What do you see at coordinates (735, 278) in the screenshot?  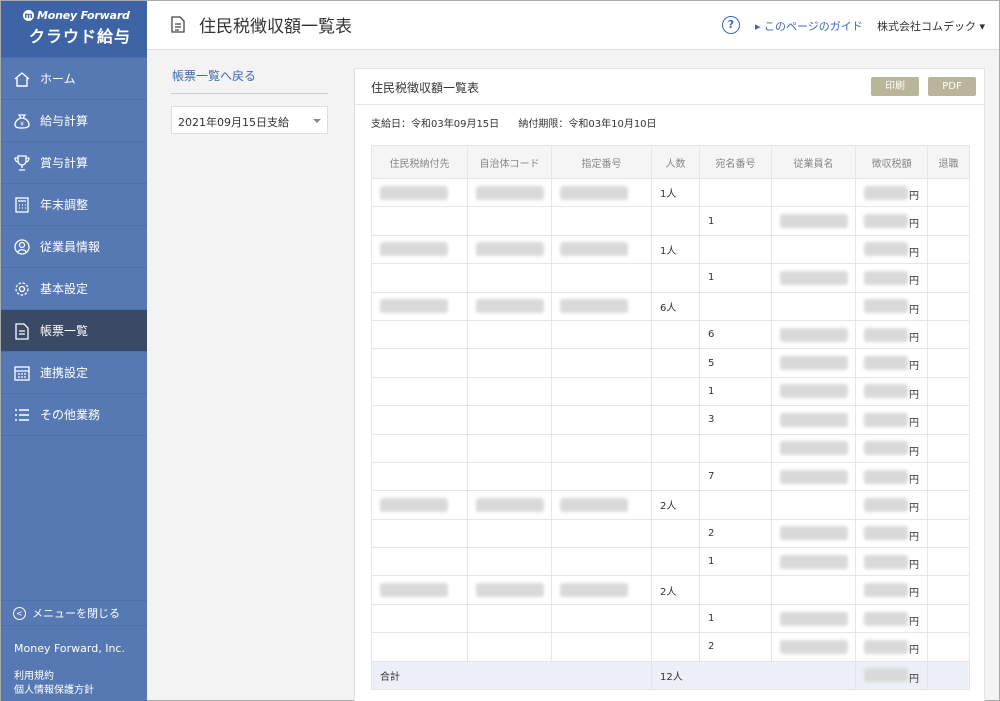 I see `address-number-cell: 1` at bounding box center [735, 278].